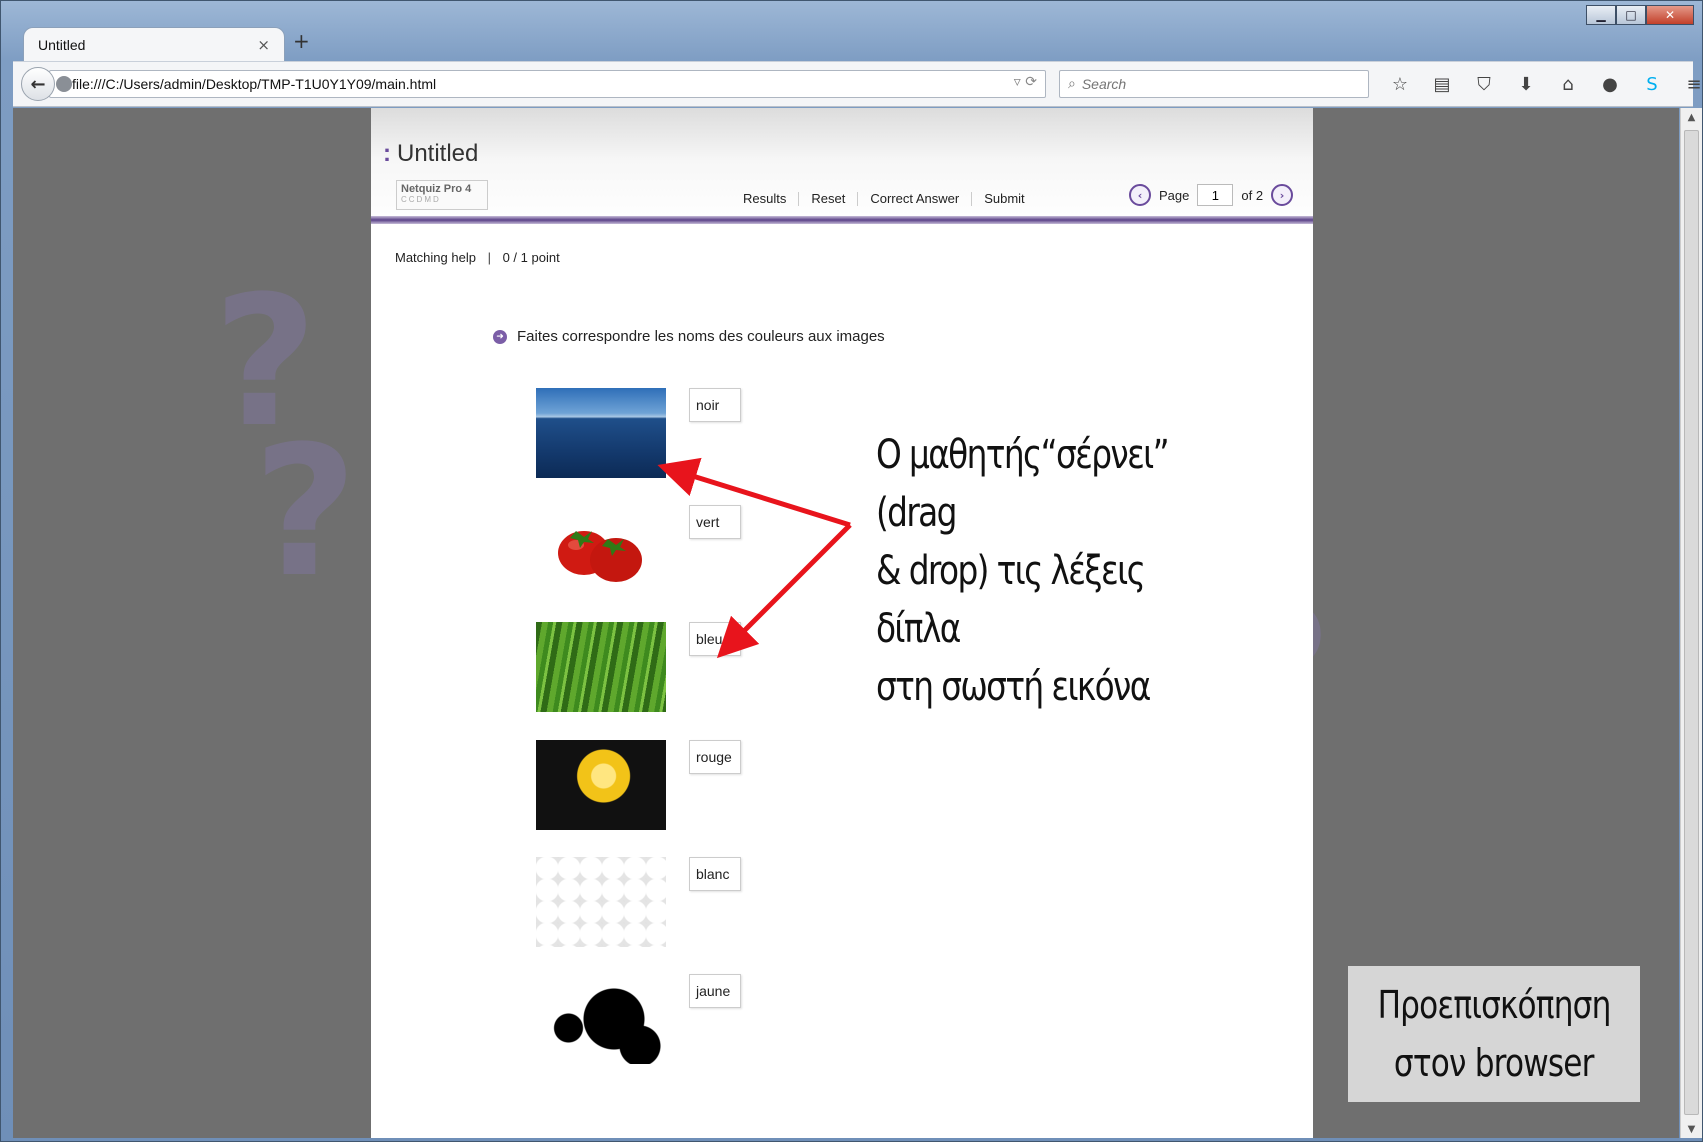 The height and width of the screenshot is (1142, 1703). I want to click on netquiz-logo: Netquiz Pro 4 CCDMD, so click(442, 195).